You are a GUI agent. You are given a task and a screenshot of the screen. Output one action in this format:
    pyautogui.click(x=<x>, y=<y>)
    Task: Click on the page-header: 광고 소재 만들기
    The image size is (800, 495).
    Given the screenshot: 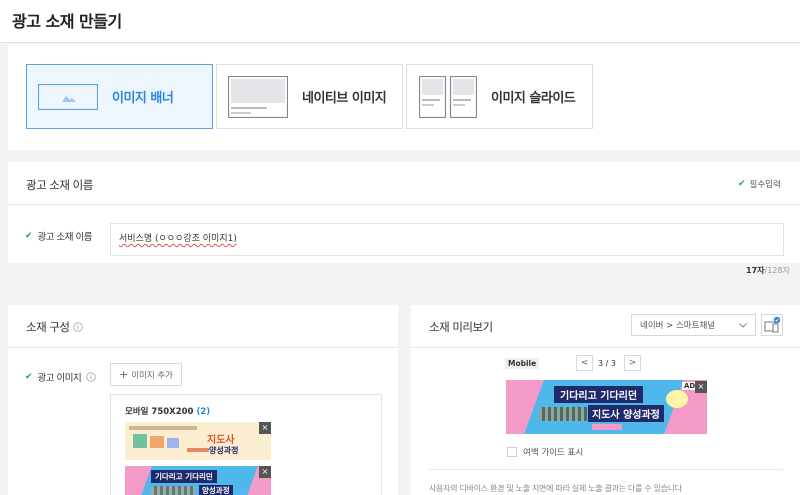 What is the action you would take?
    pyautogui.click(x=400, y=21)
    